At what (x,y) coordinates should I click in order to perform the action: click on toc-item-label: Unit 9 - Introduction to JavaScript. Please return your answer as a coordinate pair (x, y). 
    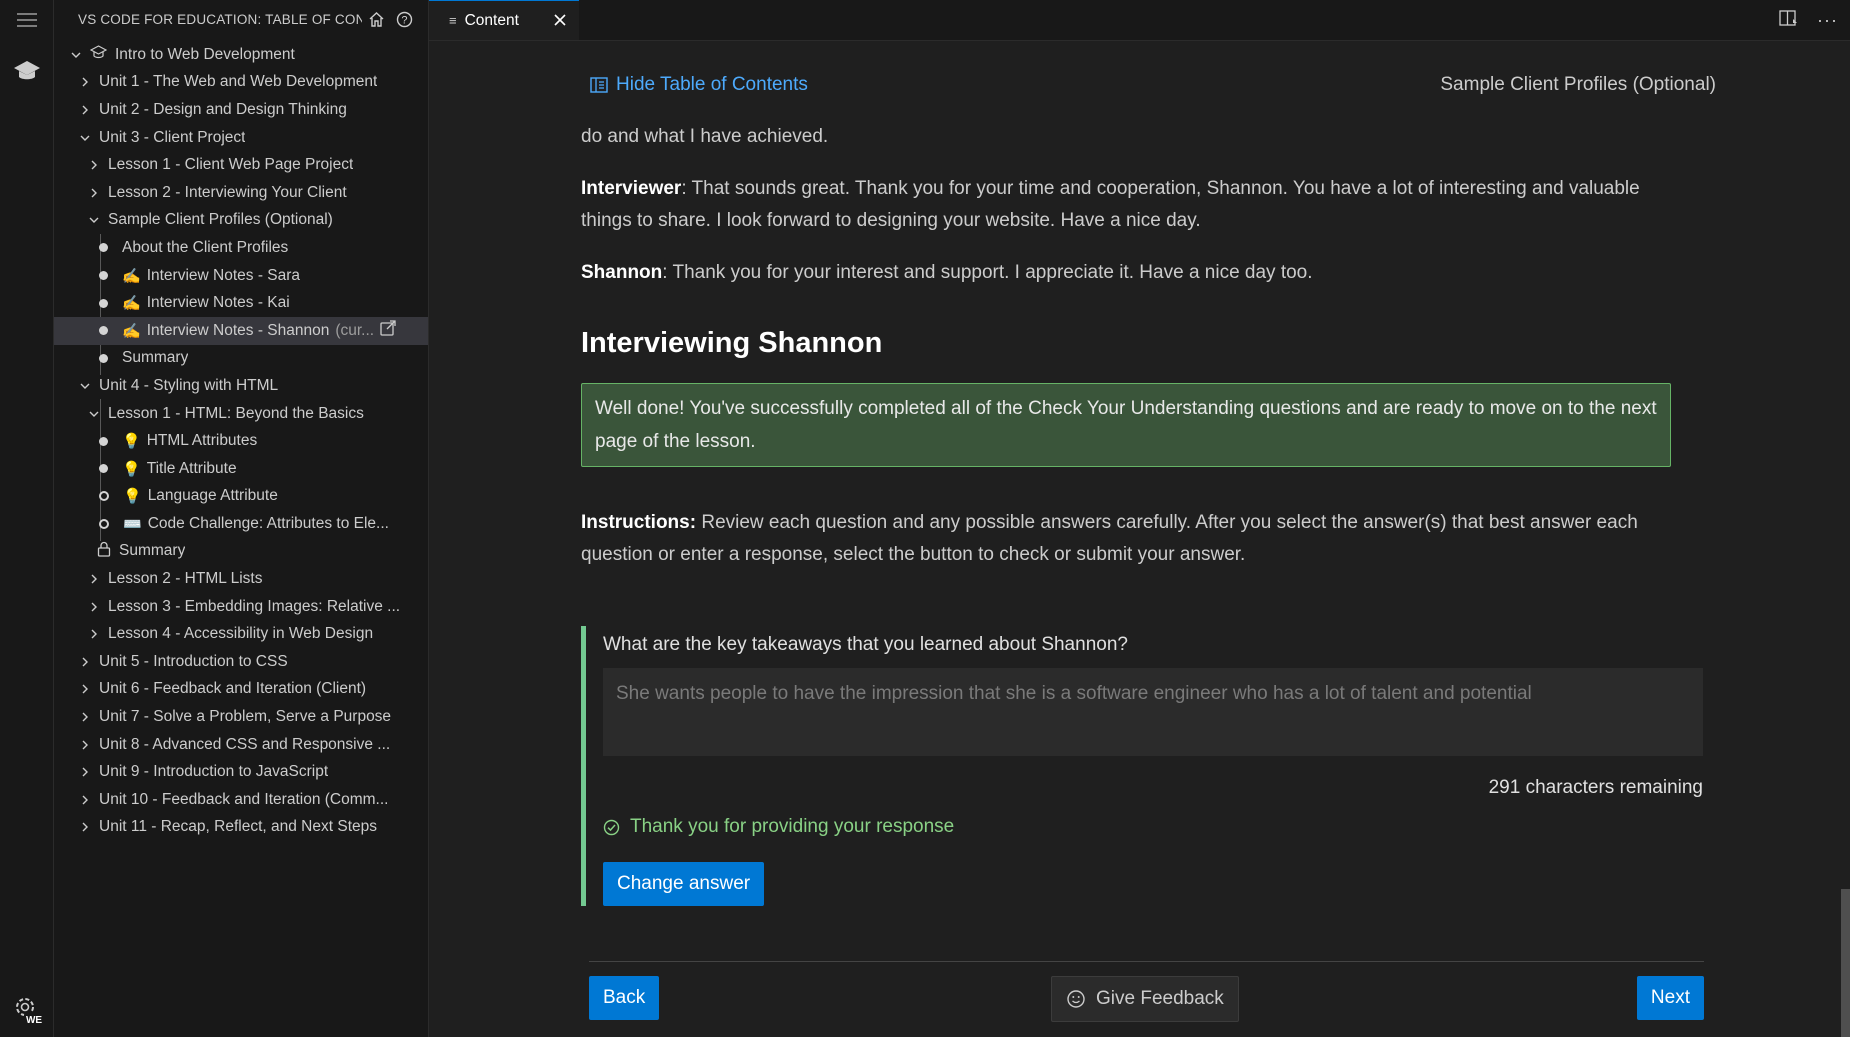
    Looking at the image, I should click on (214, 772).